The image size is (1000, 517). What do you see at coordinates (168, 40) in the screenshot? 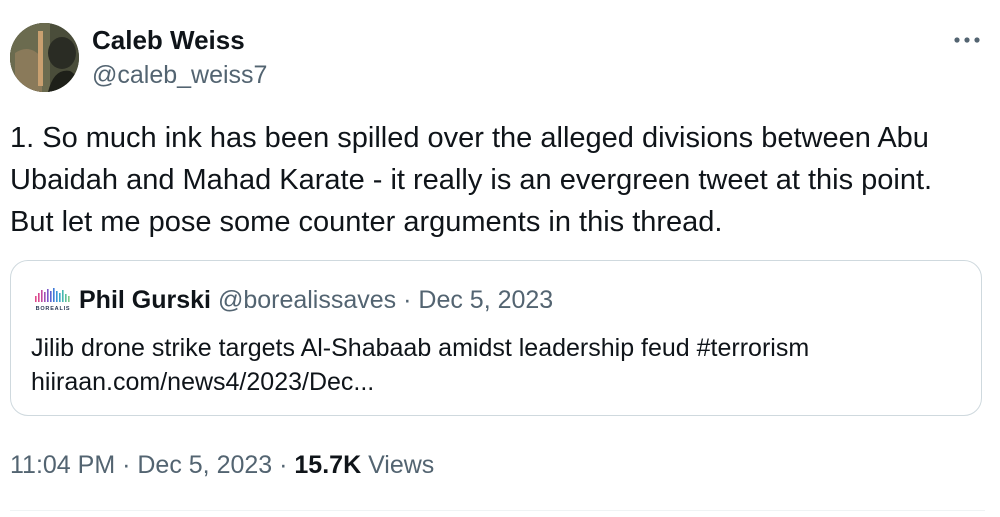
I see `author-display-name: Caleb Weiss` at bounding box center [168, 40].